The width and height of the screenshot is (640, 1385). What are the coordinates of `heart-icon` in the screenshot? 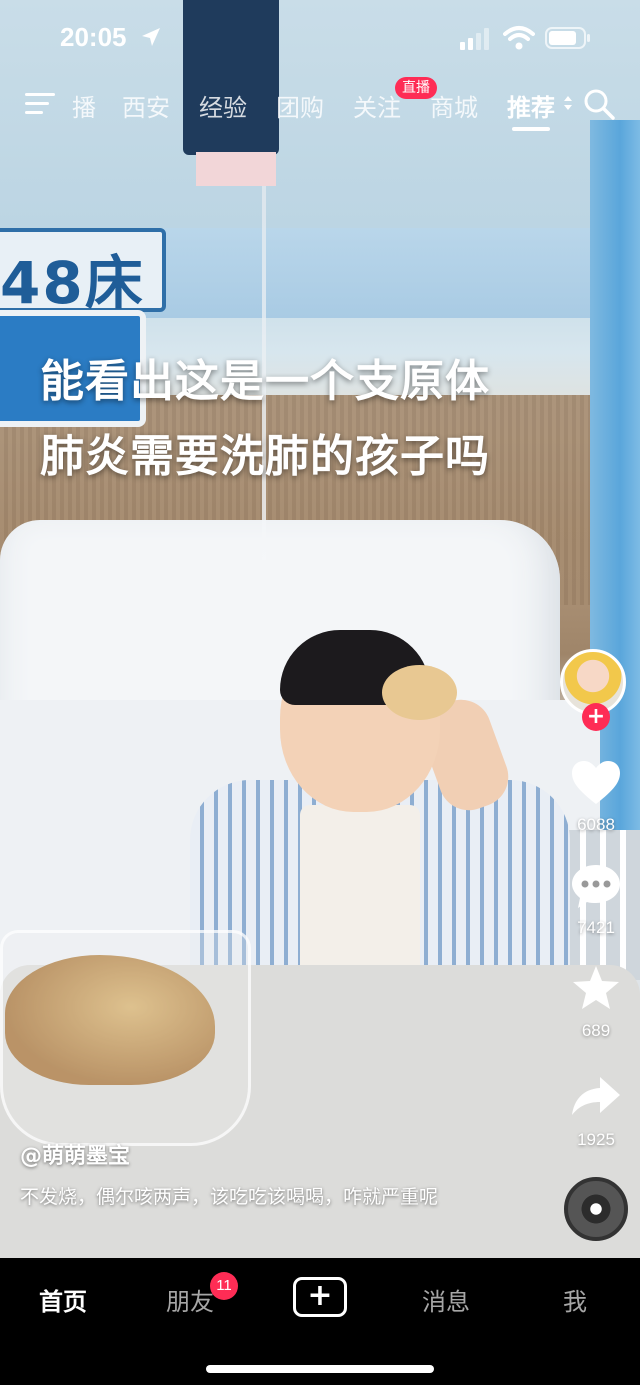 It's located at (596, 783).